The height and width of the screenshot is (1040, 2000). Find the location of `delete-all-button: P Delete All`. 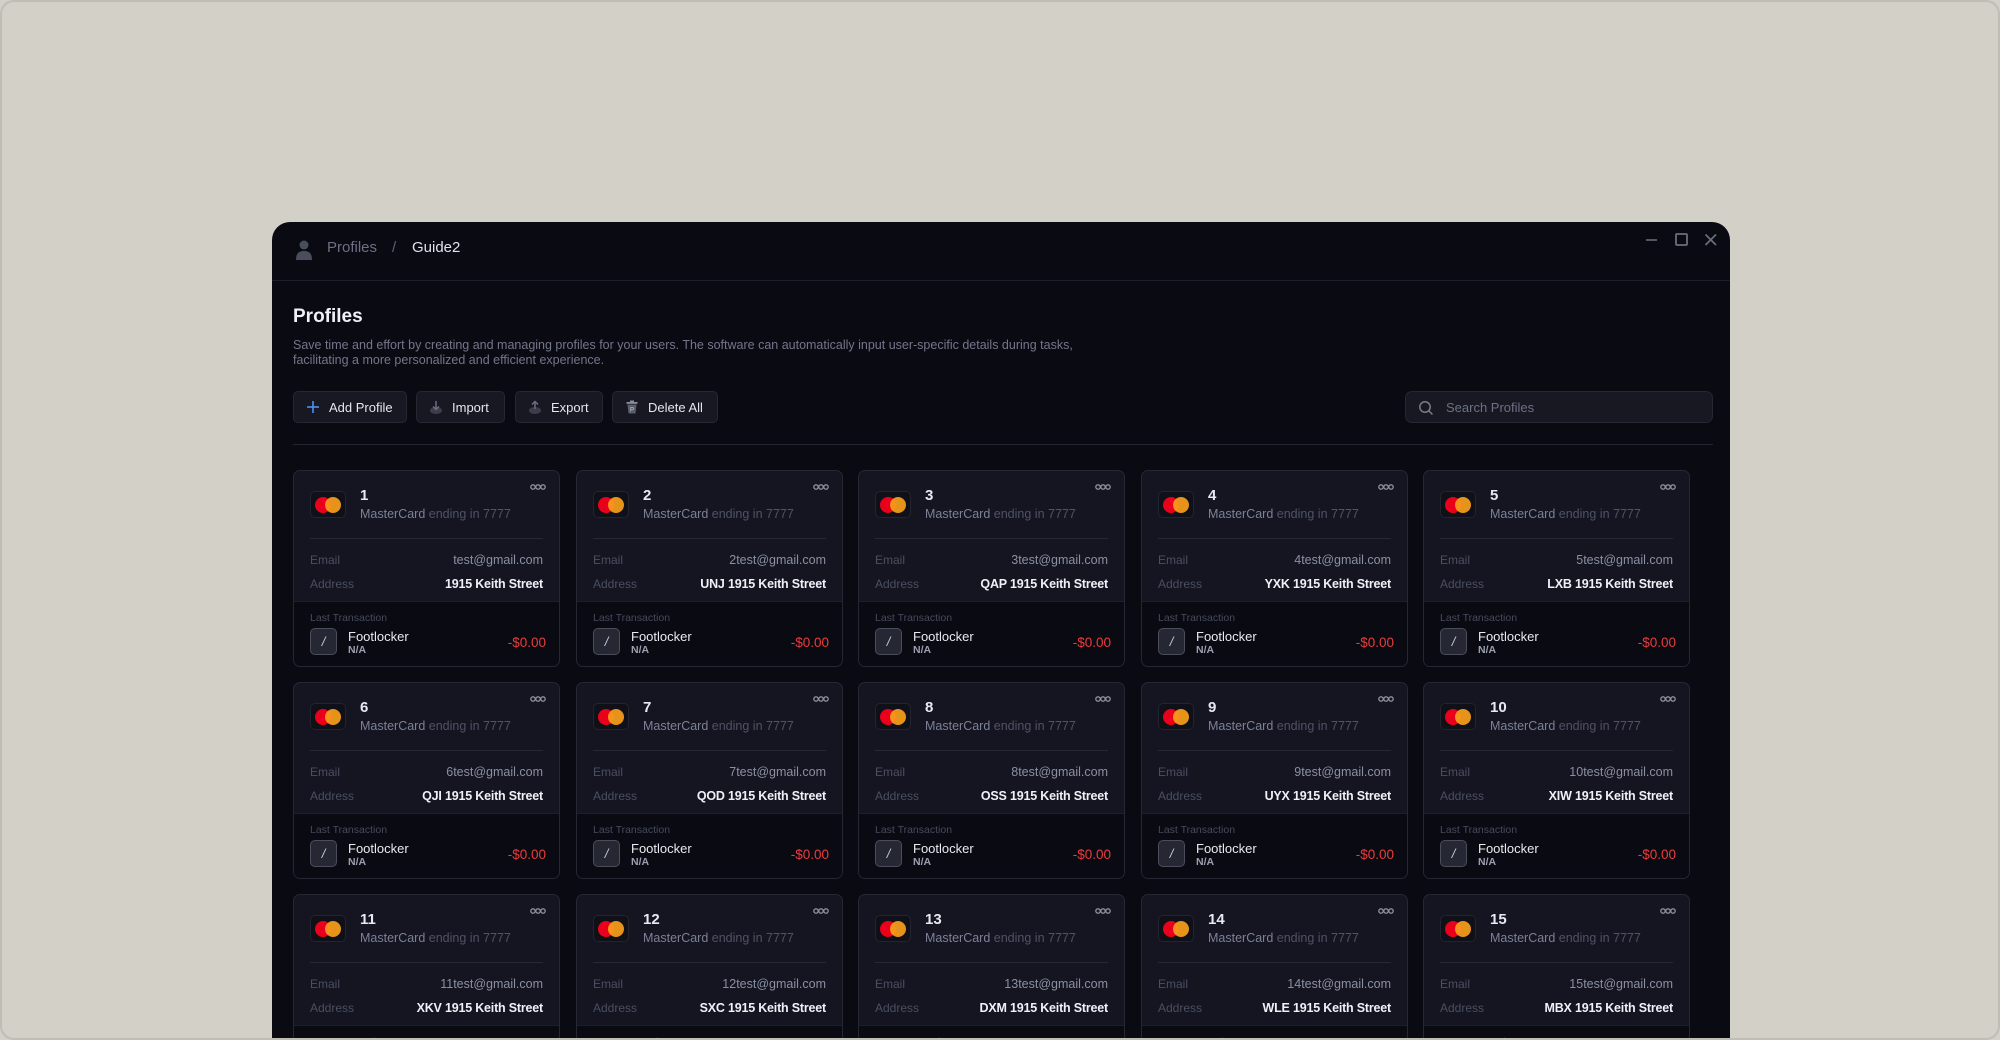

delete-all-button: P Delete All is located at coordinates (665, 407).